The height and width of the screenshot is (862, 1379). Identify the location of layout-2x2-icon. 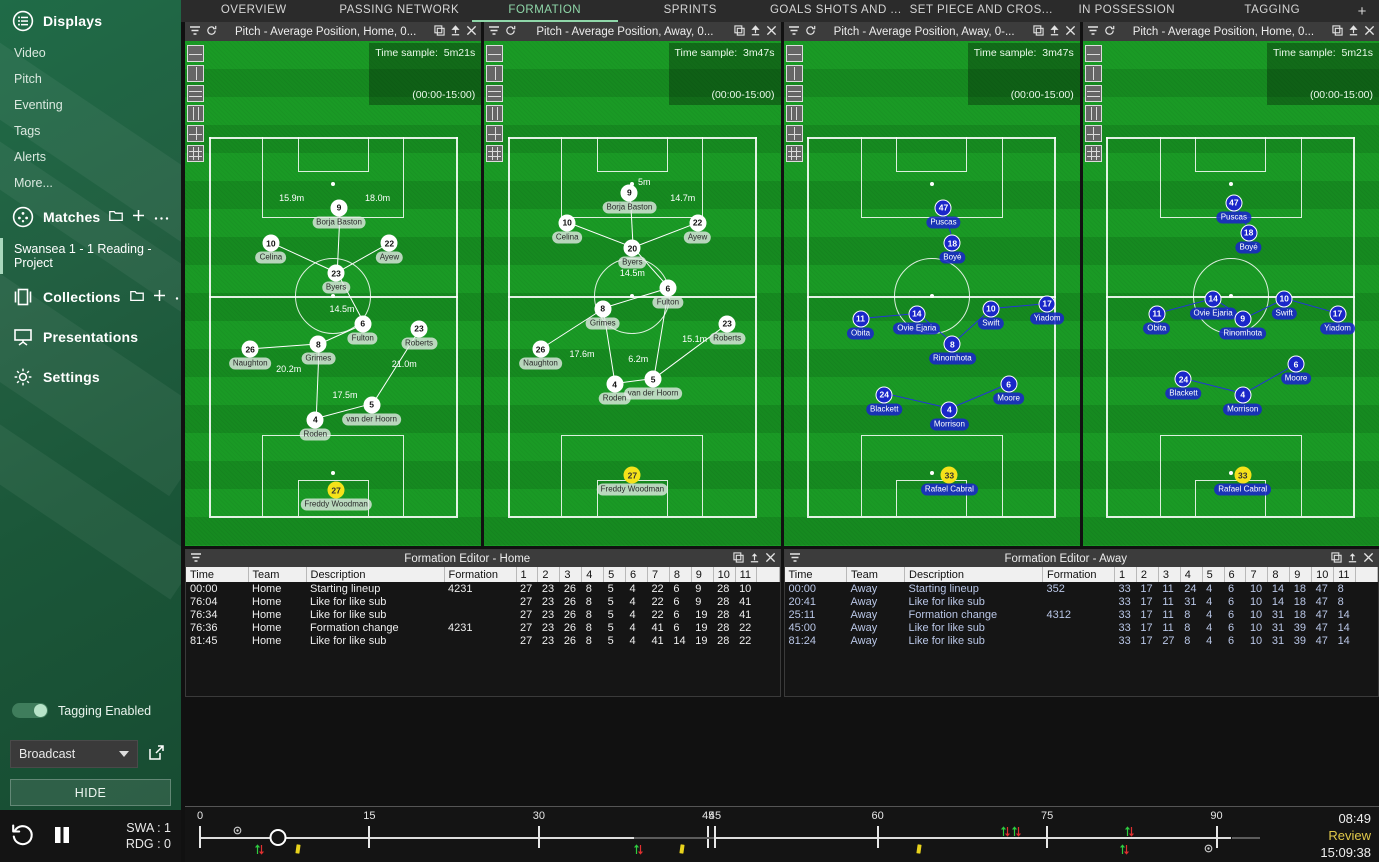
(794, 133).